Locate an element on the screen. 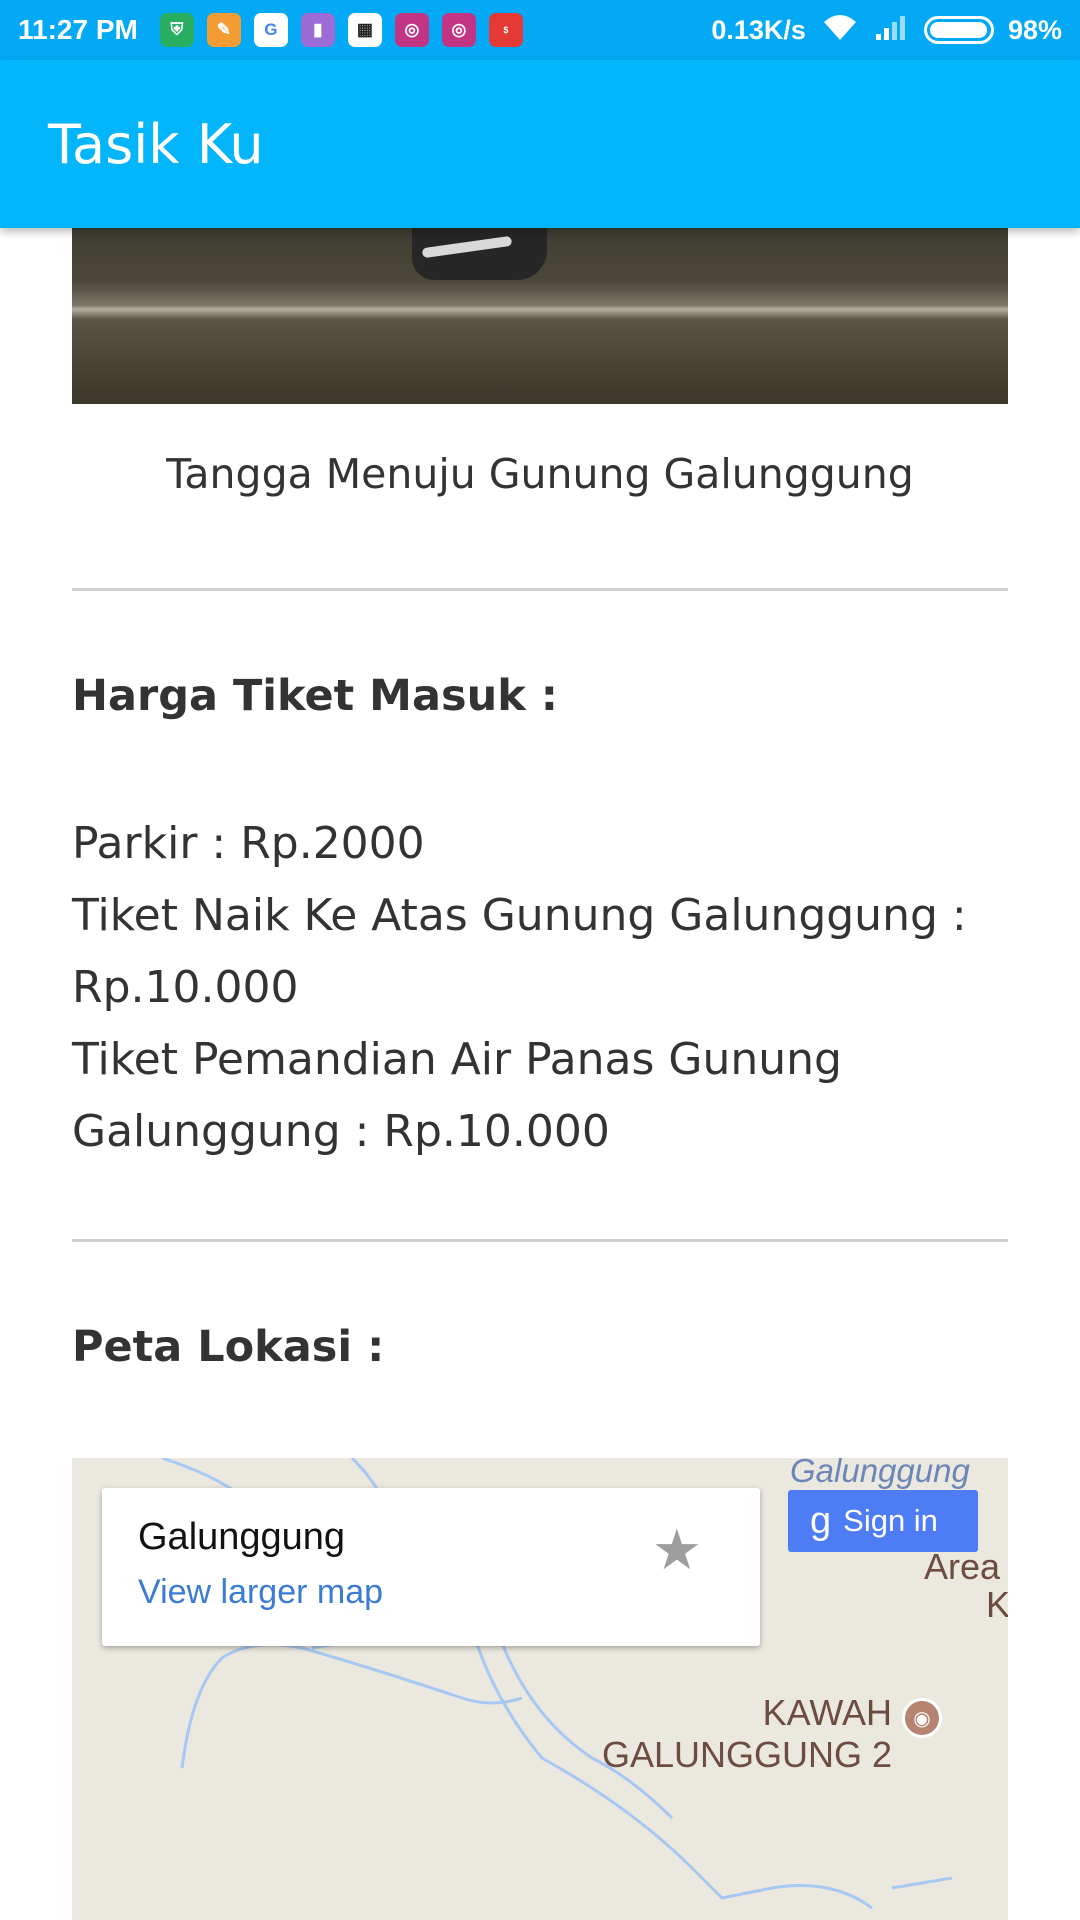 Image resolution: width=1080 pixels, height=1920 pixels. money-lover-icon: $ is located at coordinates (505, 30).